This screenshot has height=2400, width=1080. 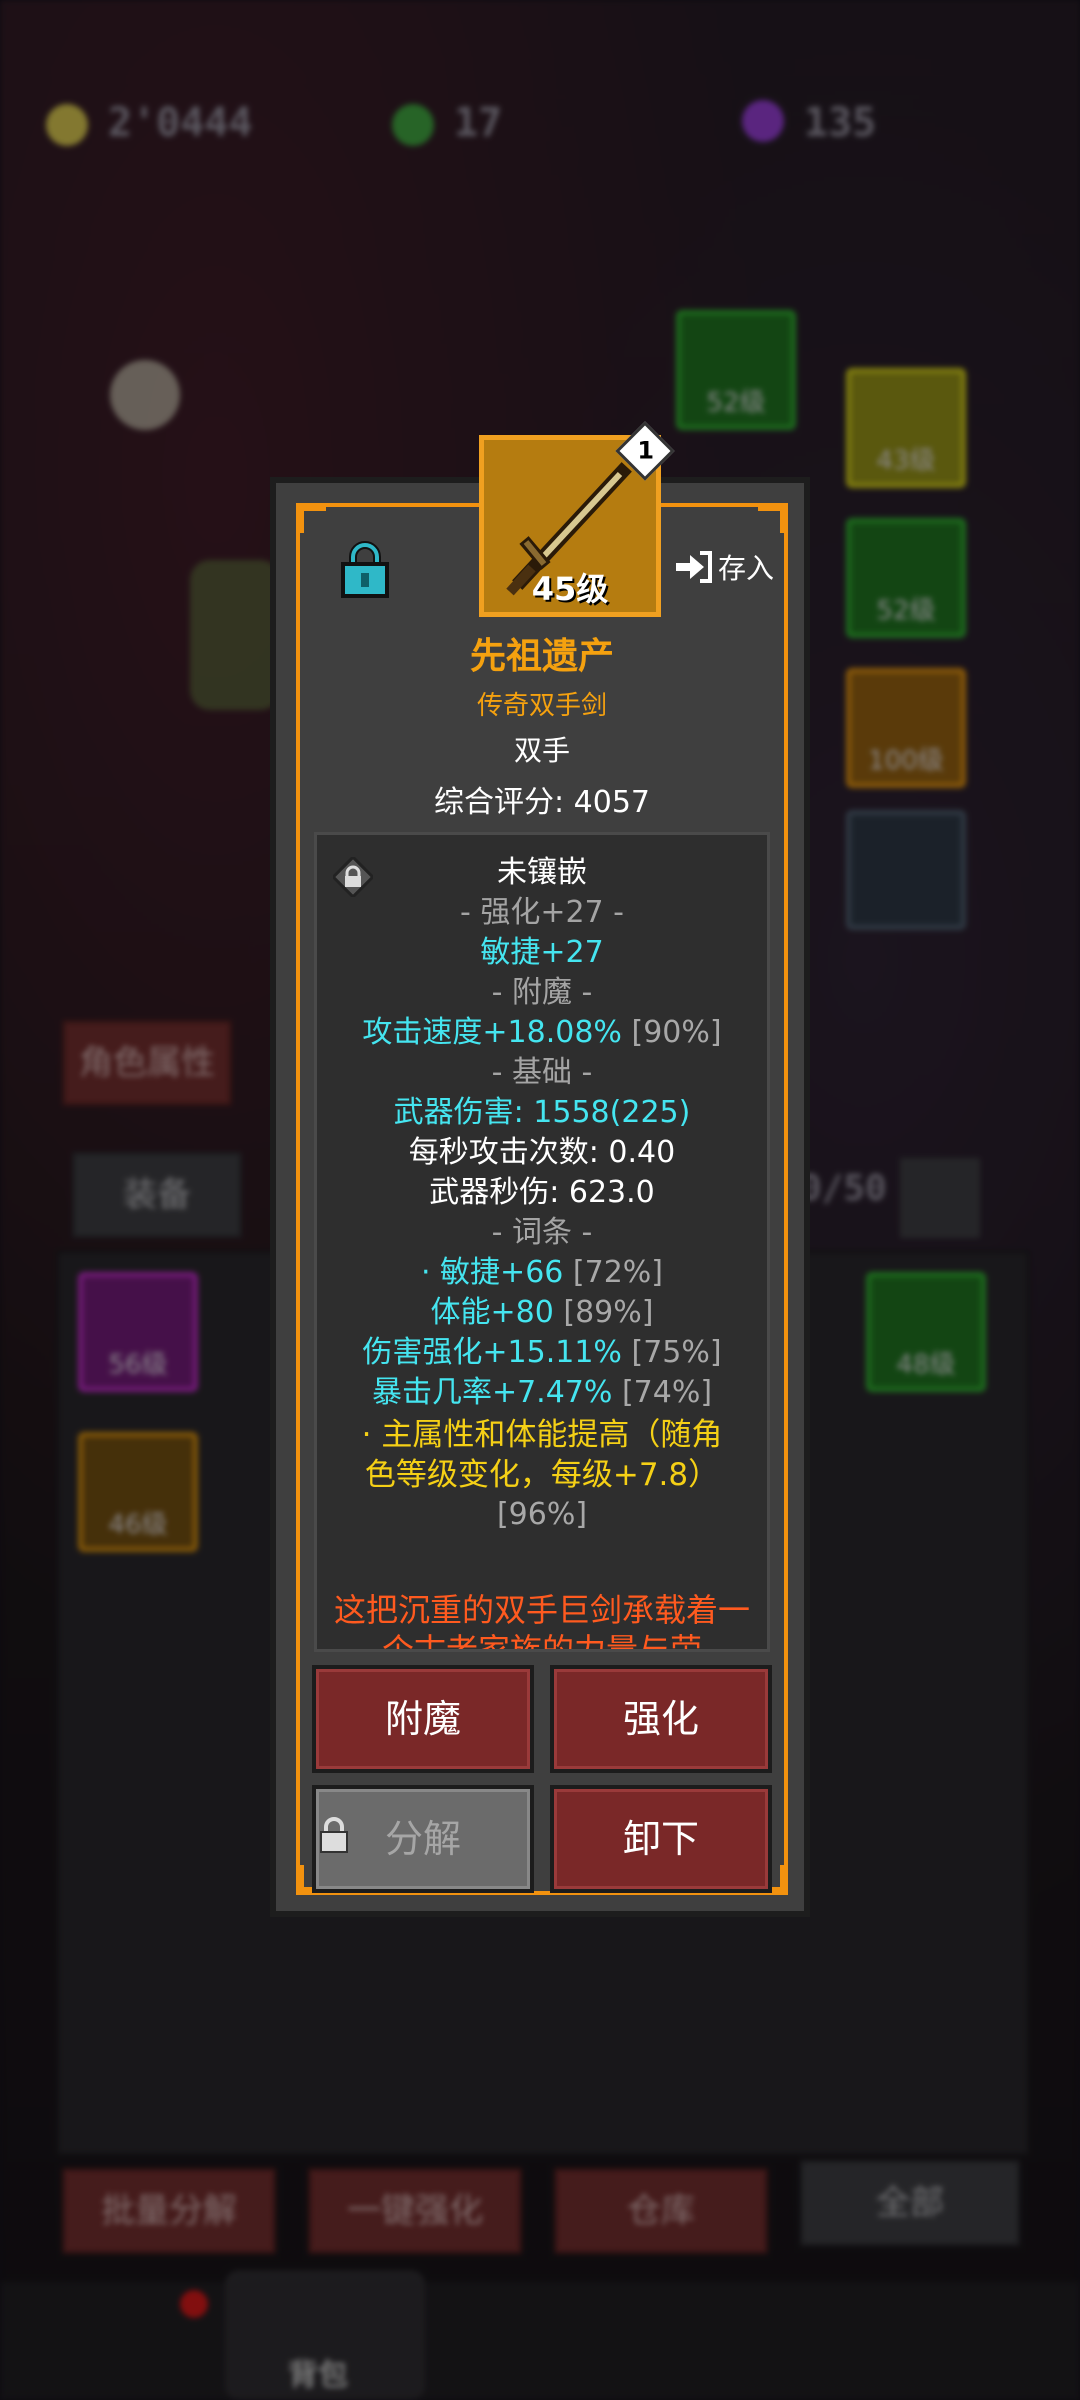 I want to click on affix-line: 暴击几率+7.47% [74%], so click(x=542, y=1393).